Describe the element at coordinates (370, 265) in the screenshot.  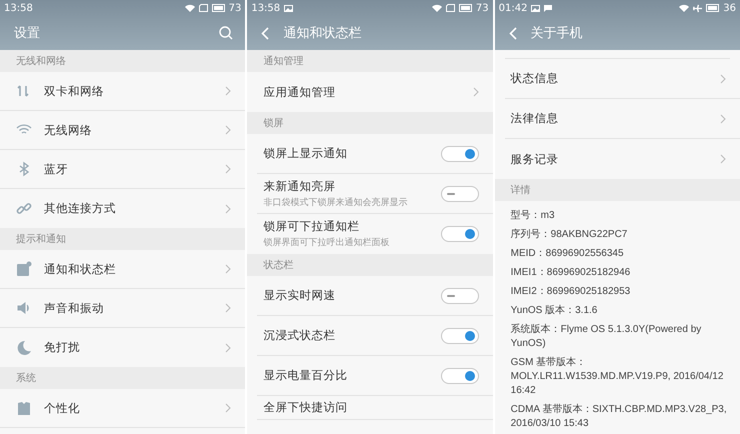
I see `section-header: 状态栏` at that location.